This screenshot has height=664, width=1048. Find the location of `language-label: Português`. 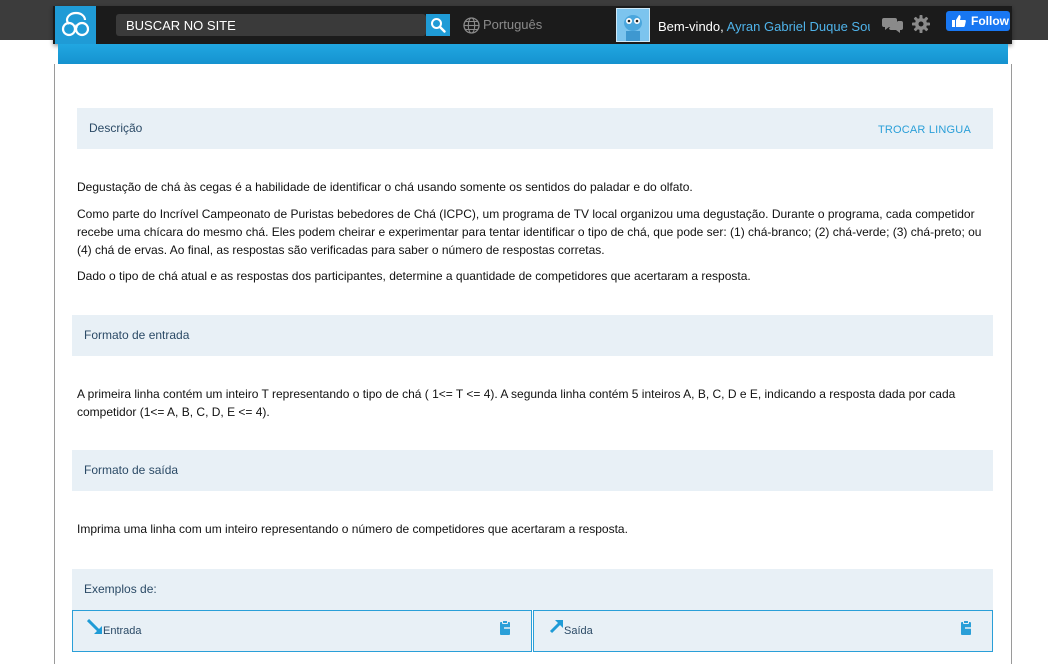

language-label: Português is located at coordinates (513, 24).